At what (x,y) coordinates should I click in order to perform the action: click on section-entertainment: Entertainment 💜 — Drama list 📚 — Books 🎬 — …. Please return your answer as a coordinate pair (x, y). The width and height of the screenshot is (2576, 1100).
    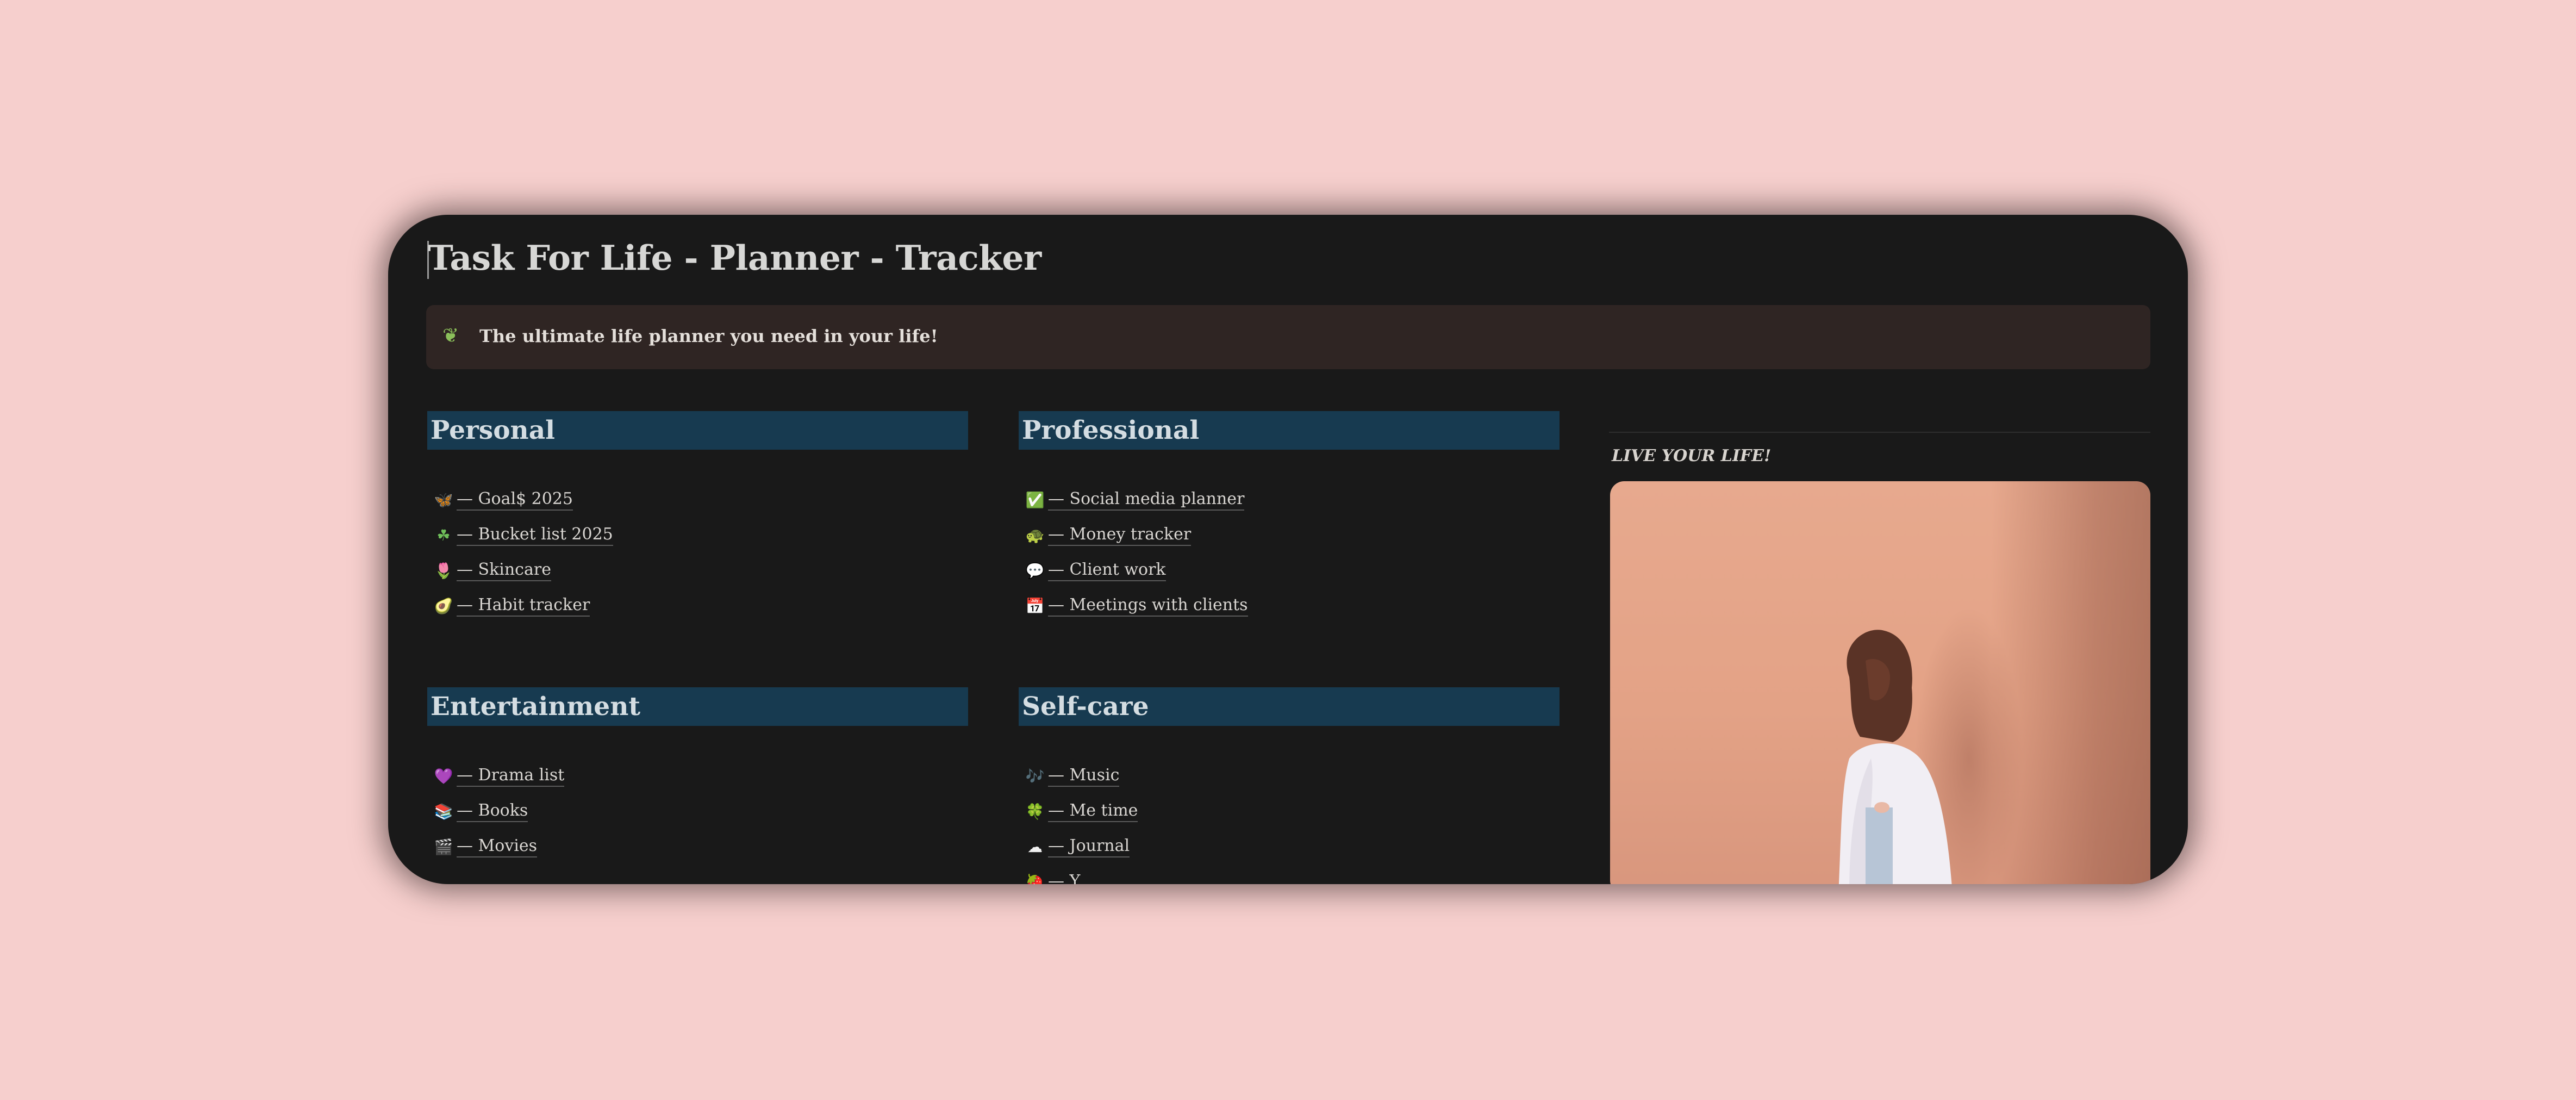
    Looking at the image, I should click on (697, 776).